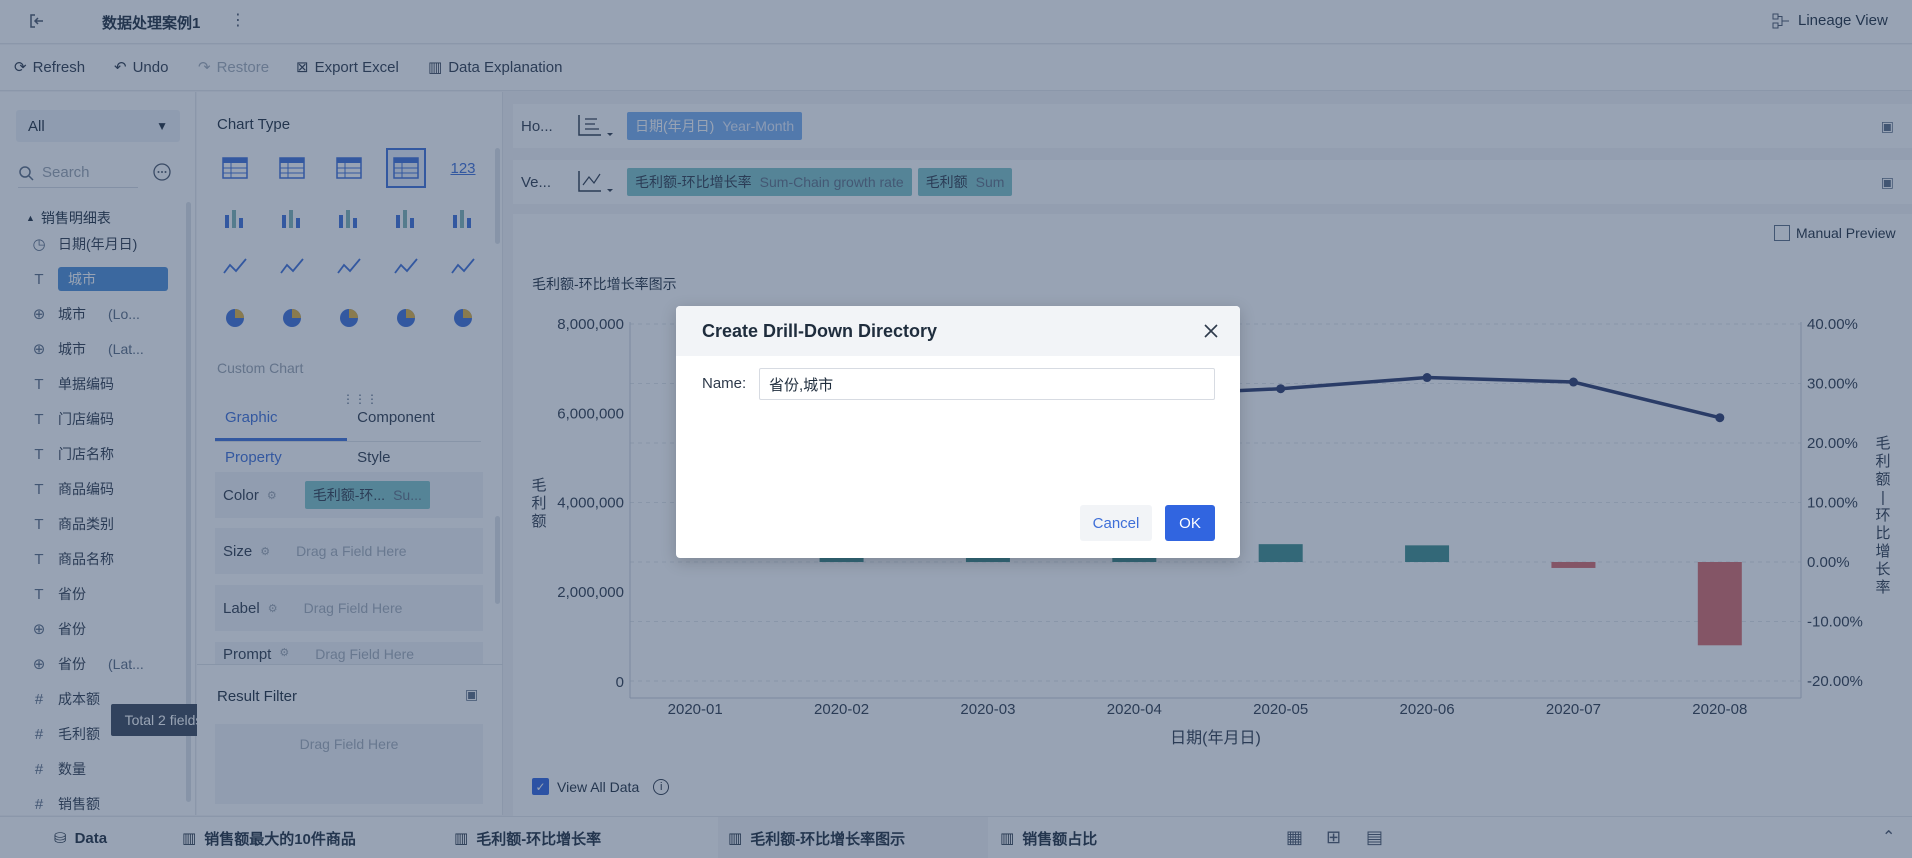 This screenshot has height=858, width=1912. I want to click on close-icon, so click(1211, 331).